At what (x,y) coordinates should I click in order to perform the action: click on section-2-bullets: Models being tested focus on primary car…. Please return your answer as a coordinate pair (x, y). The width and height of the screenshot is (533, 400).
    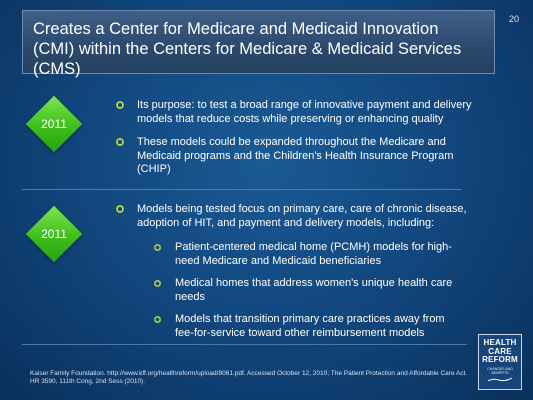
    Looking at the image, I should click on (296, 221).